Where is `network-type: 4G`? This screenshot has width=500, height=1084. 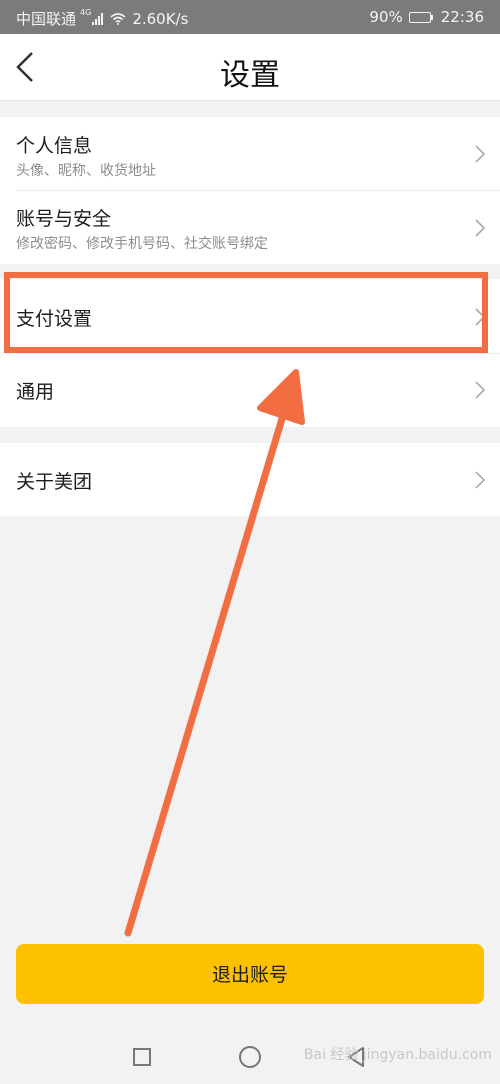 network-type: 4G is located at coordinates (86, 12).